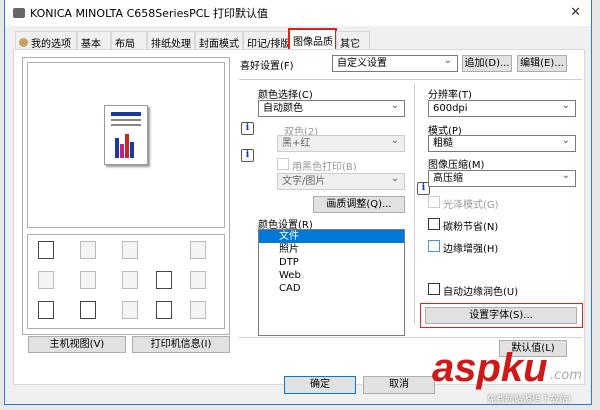 This screenshot has height=410, width=600. Describe the element at coordinates (331, 107) in the screenshot. I see `color-select-dropdown: 自动颜色` at that location.